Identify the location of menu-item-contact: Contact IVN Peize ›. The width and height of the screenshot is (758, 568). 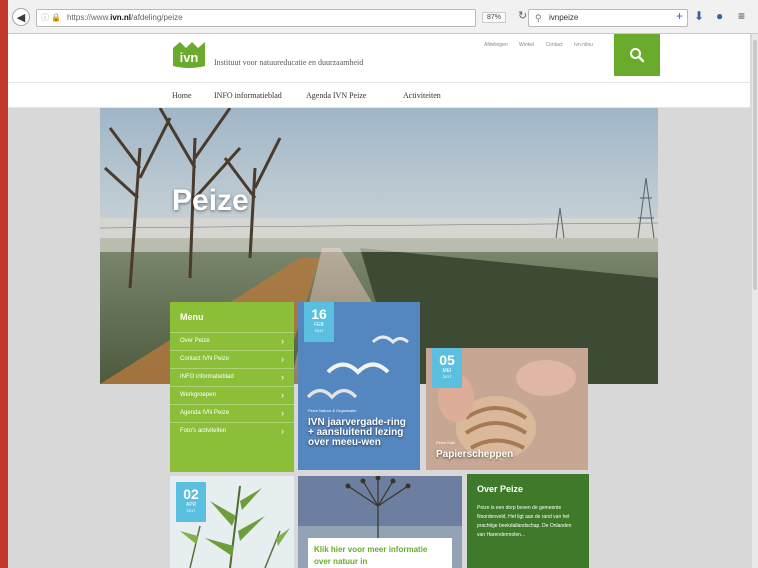
(232, 359).